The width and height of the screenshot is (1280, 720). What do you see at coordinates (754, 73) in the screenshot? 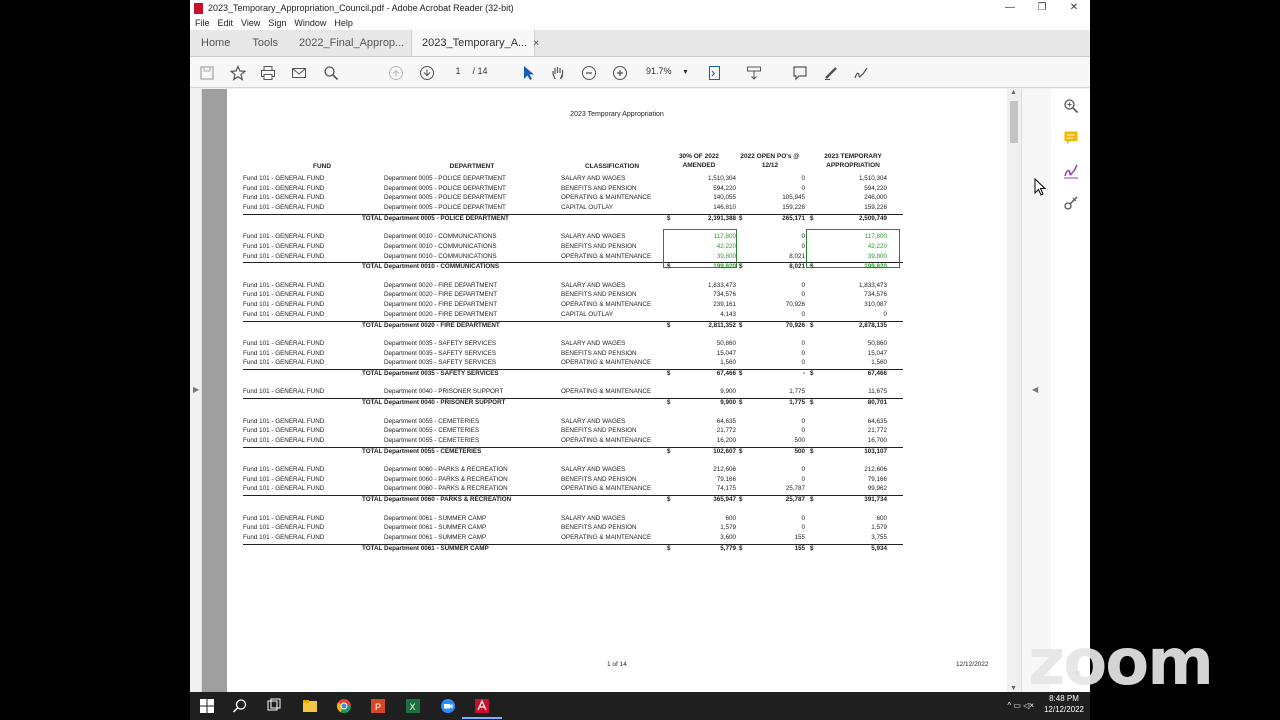
I see `scroll-mode-icon` at bounding box center [754, 73].